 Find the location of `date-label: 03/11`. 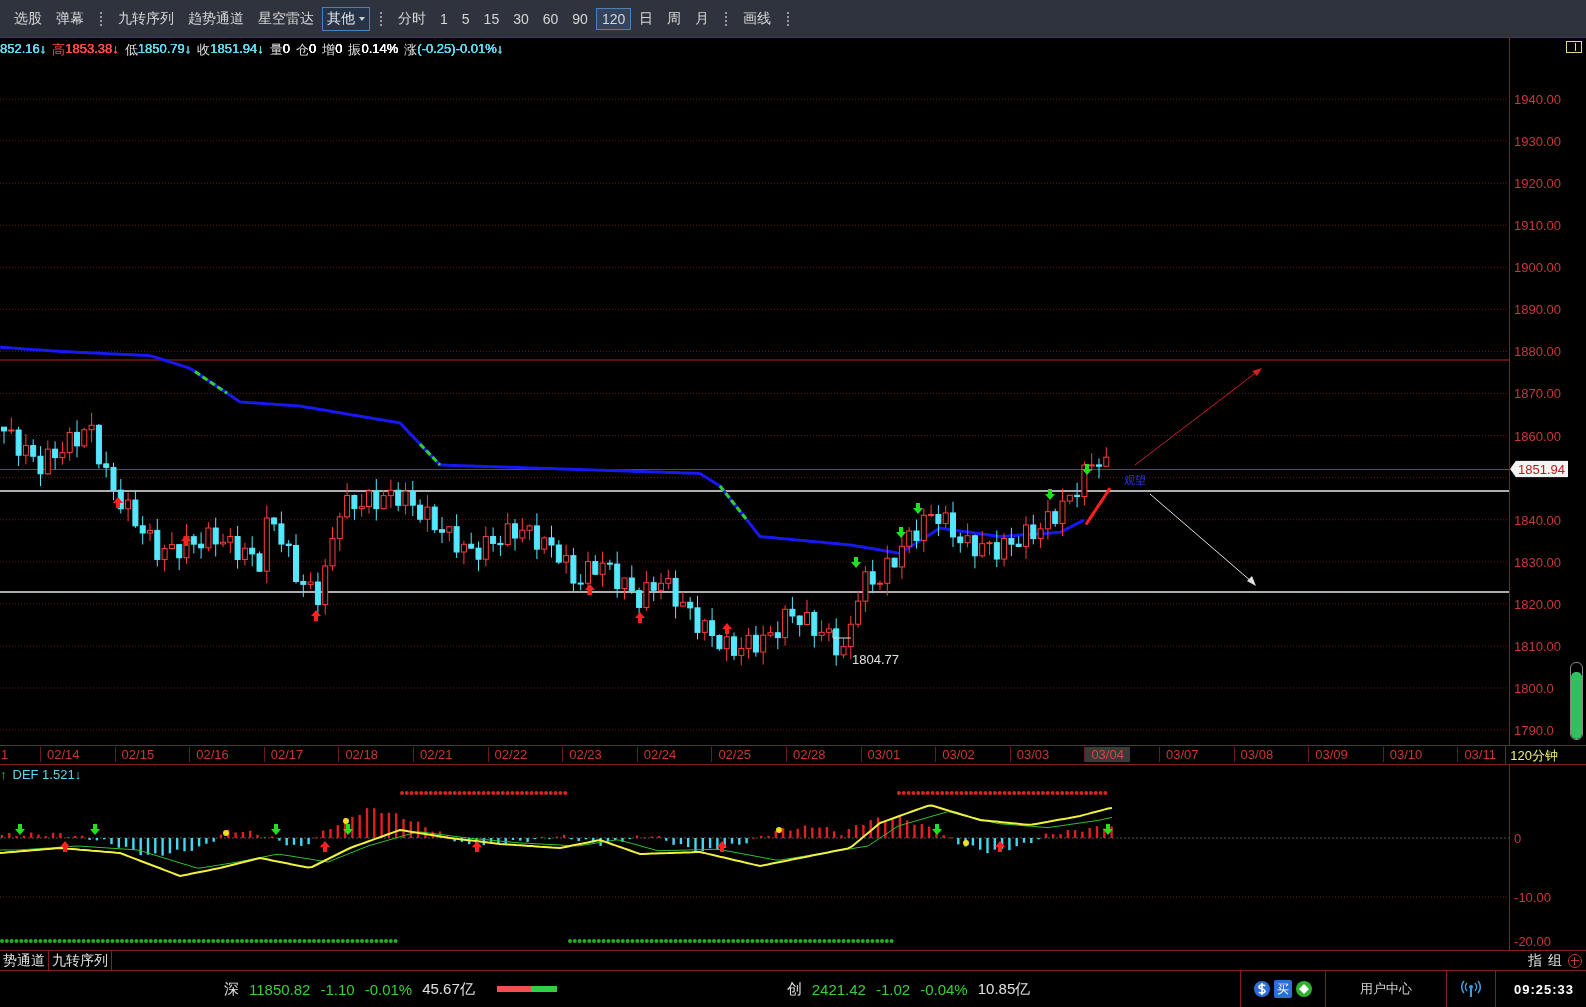

date-label: 03/11 is located at coordinates (1479, 754).